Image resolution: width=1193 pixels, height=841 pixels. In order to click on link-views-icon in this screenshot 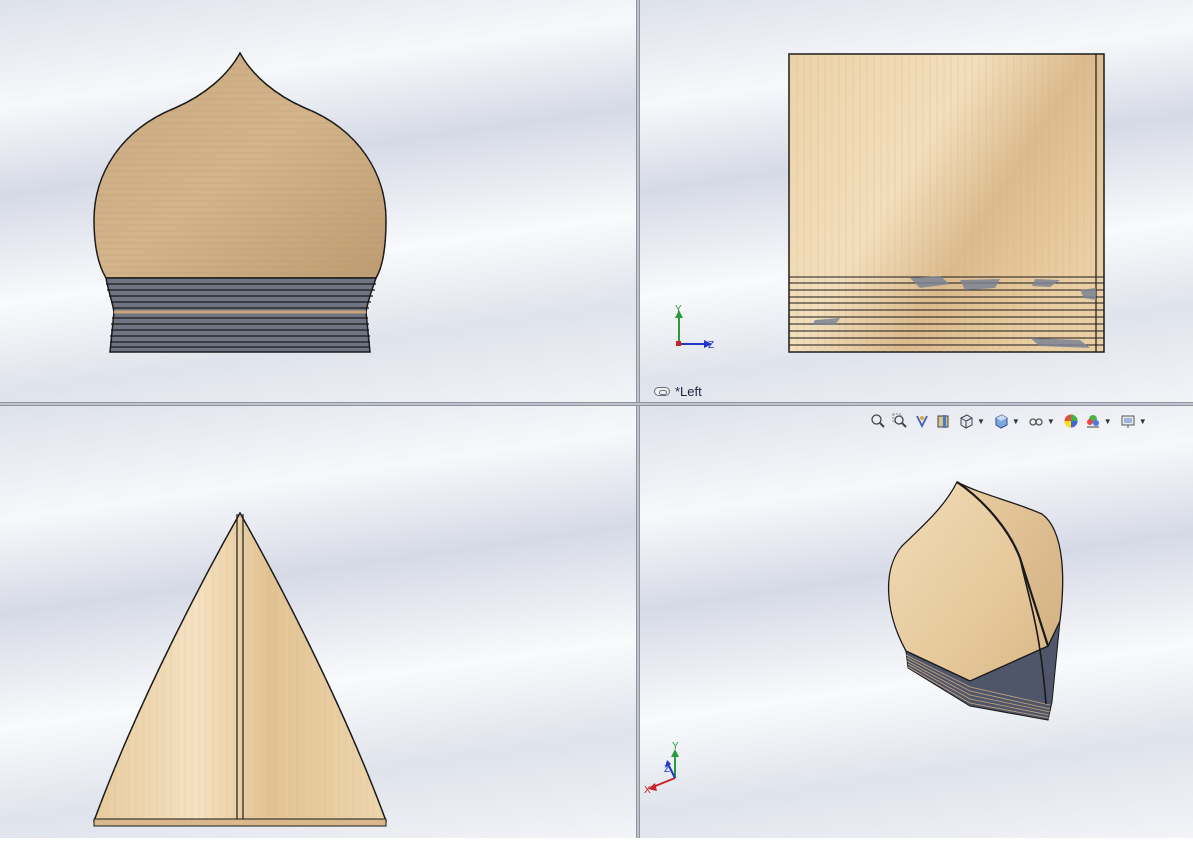, I will do `click(662, 391)`.